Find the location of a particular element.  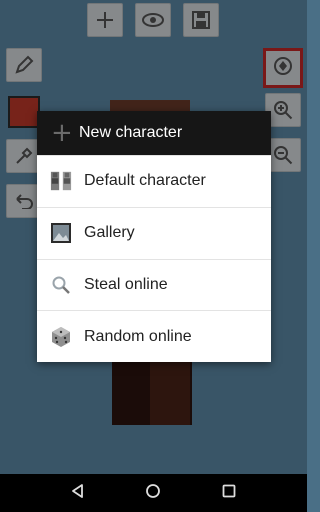

menu-item-default-character: Default character is located at coordinates (154, 181).